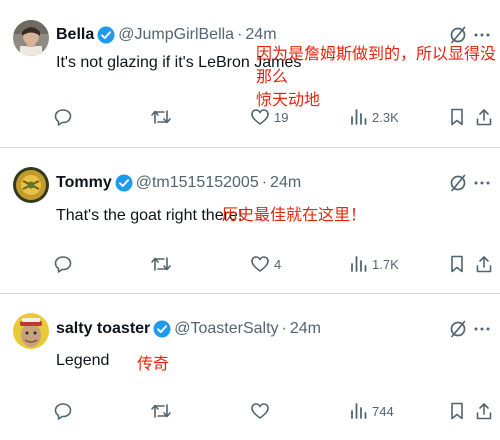 This screenshot has height=440, width=500. I want to click on like-button, so click(262, 411).